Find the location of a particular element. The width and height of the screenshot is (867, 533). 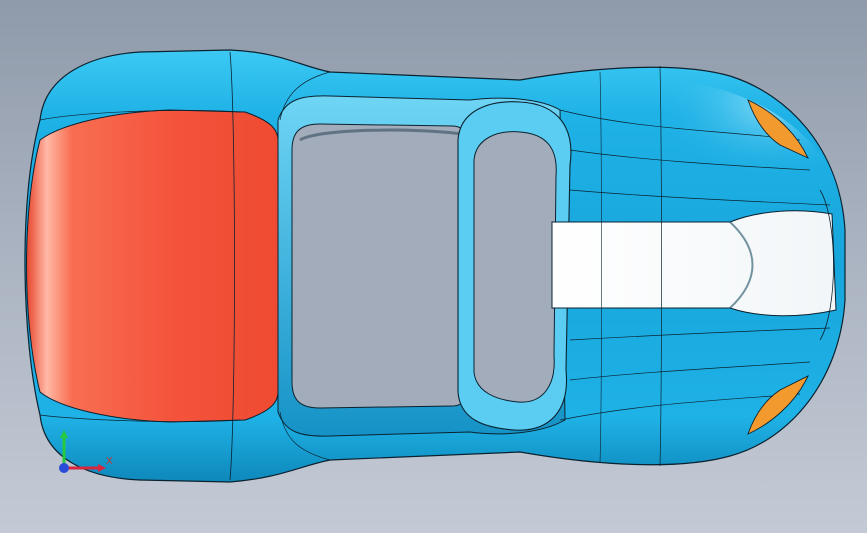

windshield-opening is located at coordinates (515, 267).